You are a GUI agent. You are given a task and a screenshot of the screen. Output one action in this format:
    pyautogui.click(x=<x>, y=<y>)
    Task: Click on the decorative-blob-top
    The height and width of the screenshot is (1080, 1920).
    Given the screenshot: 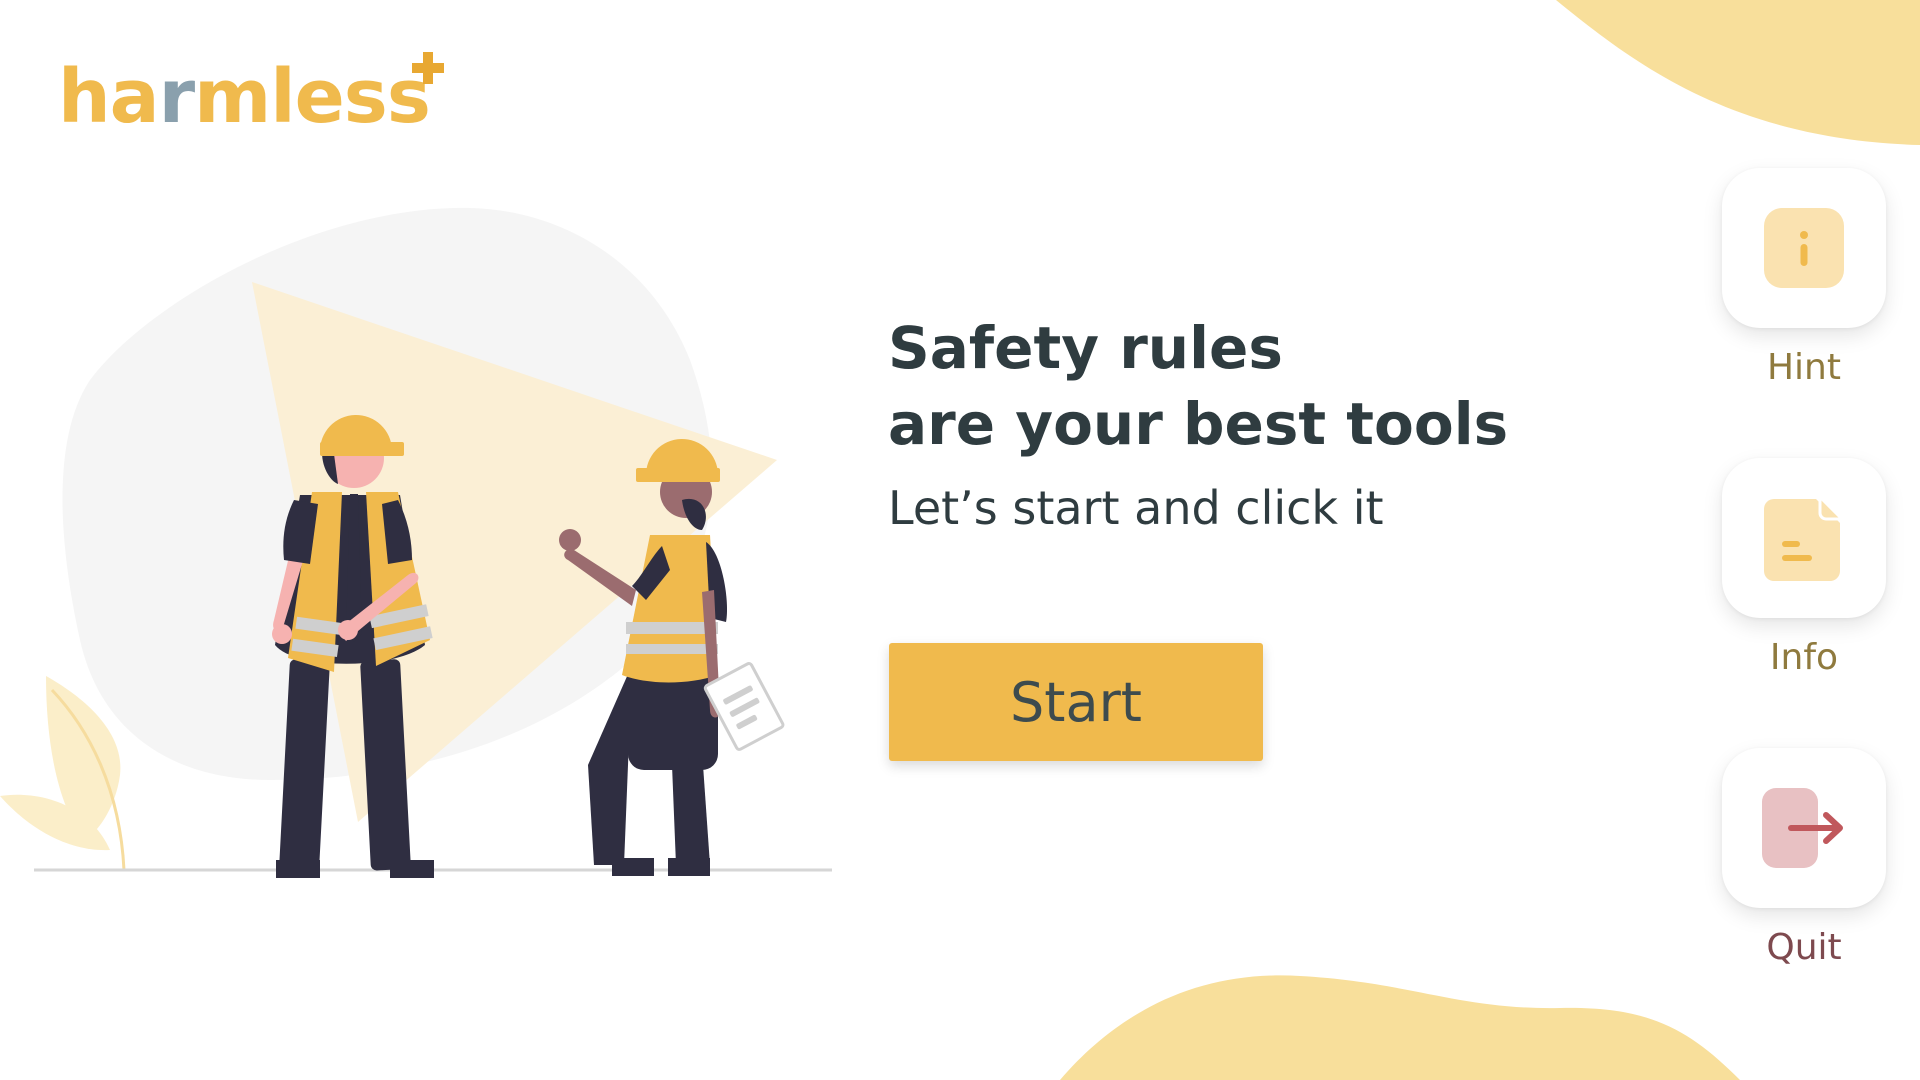 What is the action you would take?
    pyautogui.click(x=1738, y=72)
    